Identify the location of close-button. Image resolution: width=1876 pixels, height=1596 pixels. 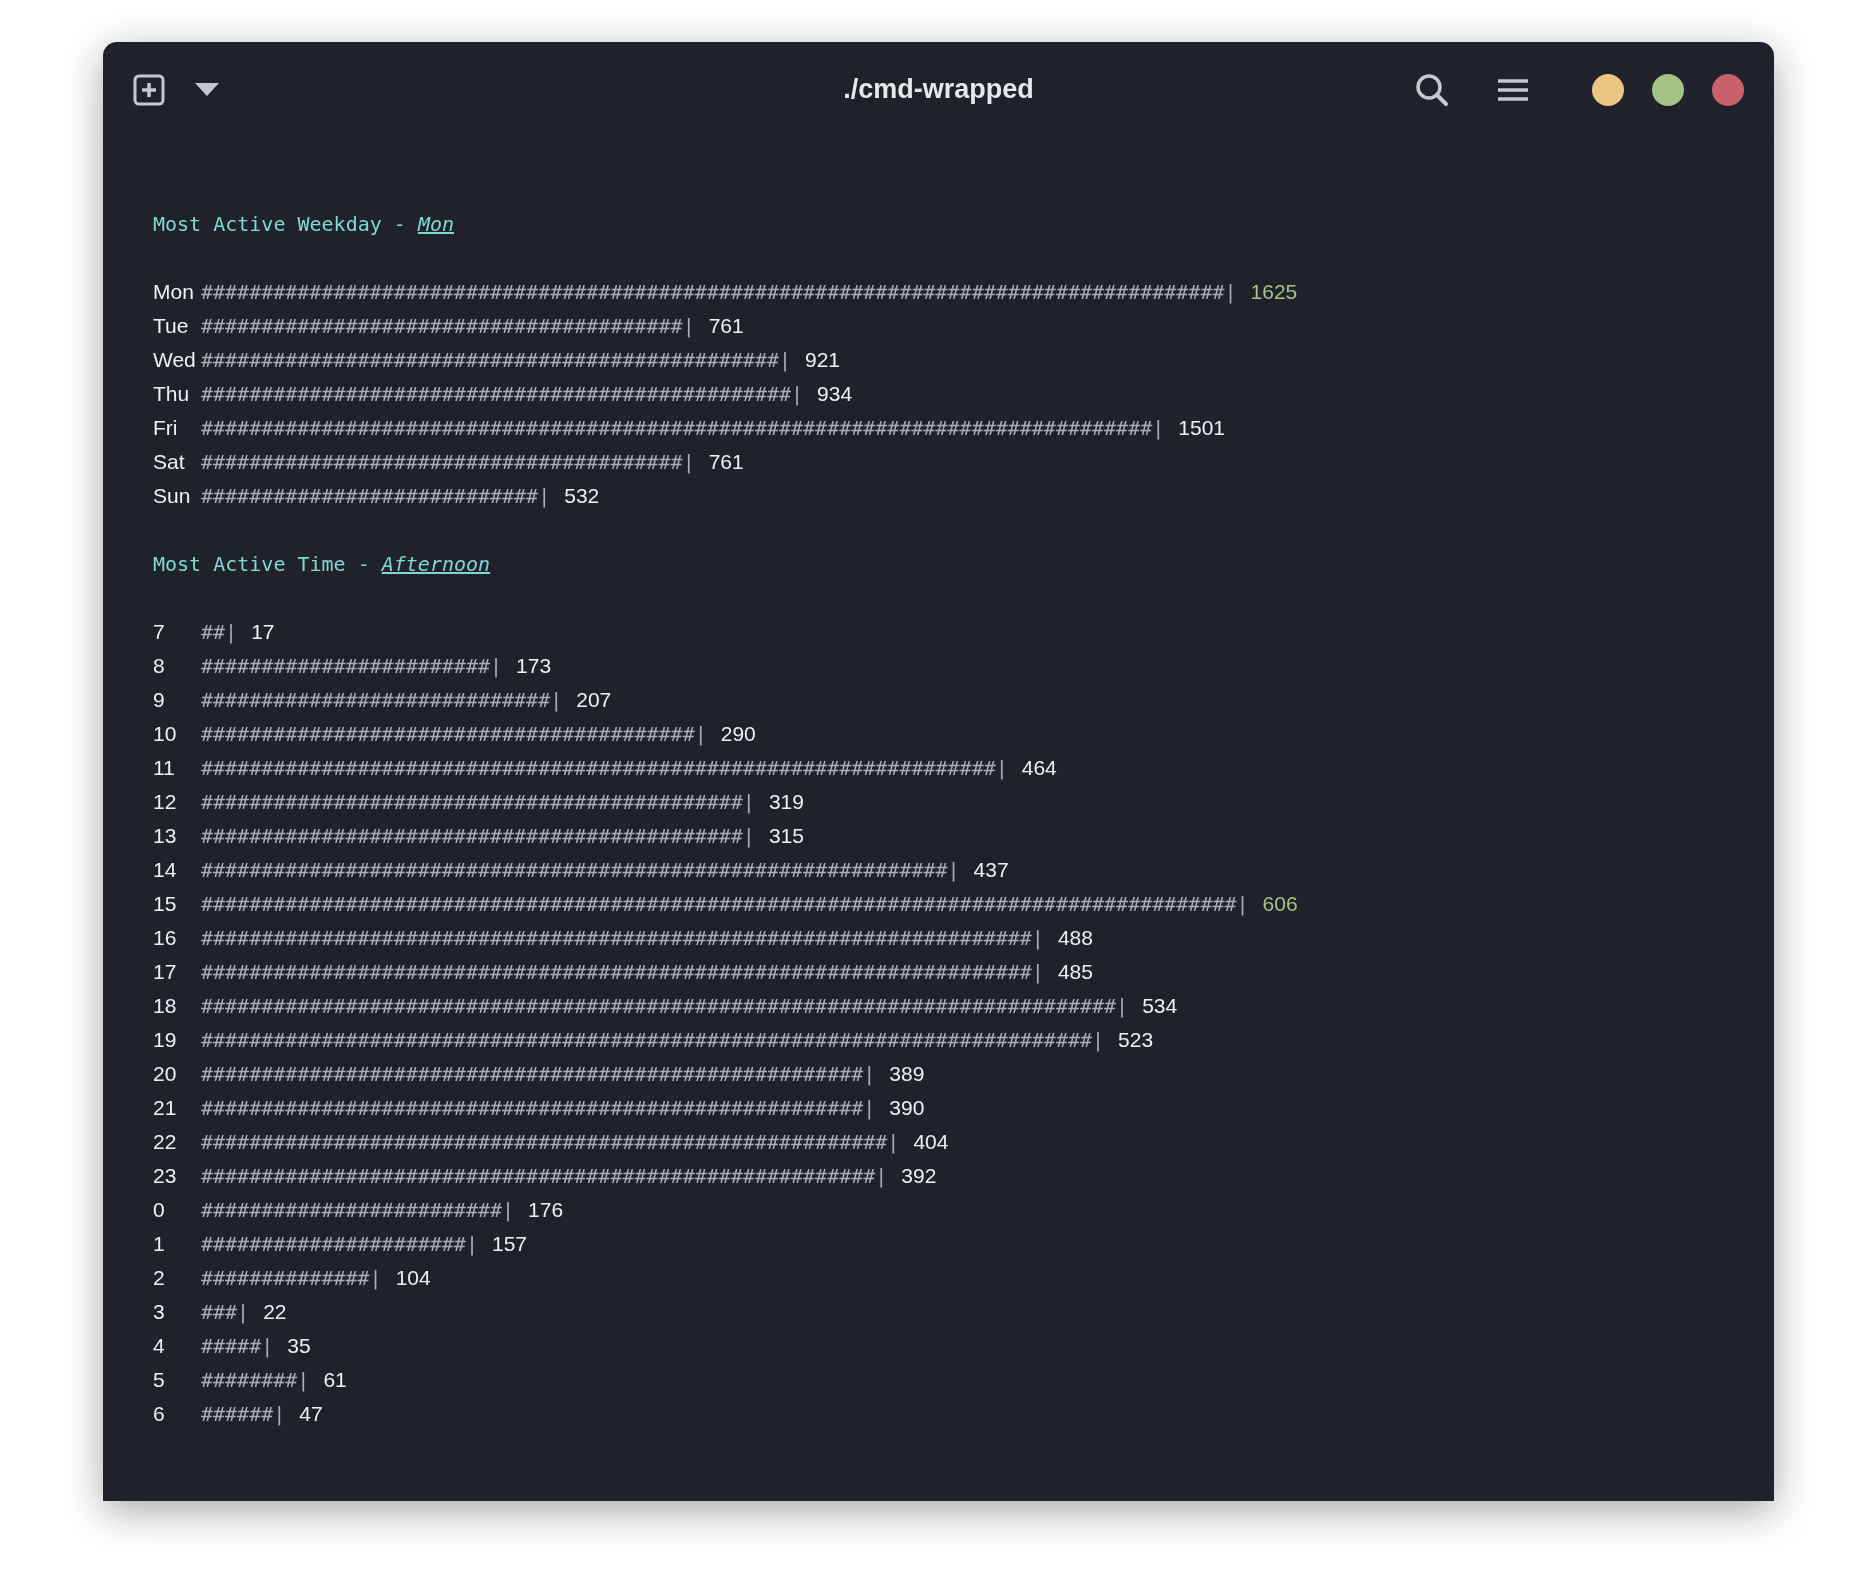
(1728, 89).